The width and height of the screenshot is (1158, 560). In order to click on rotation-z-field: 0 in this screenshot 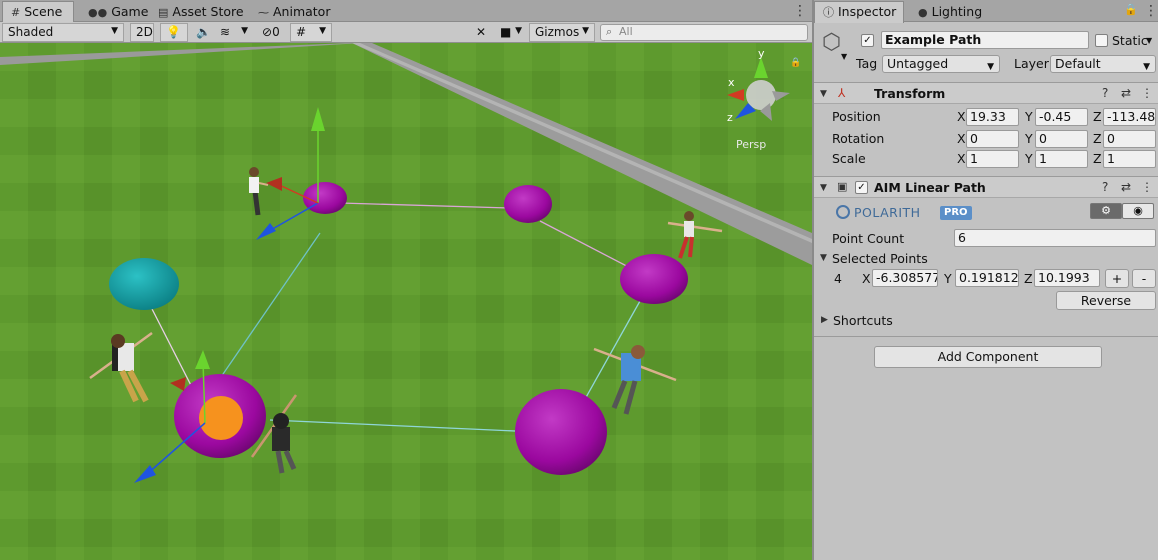, I will do `click(1129, 139)`.